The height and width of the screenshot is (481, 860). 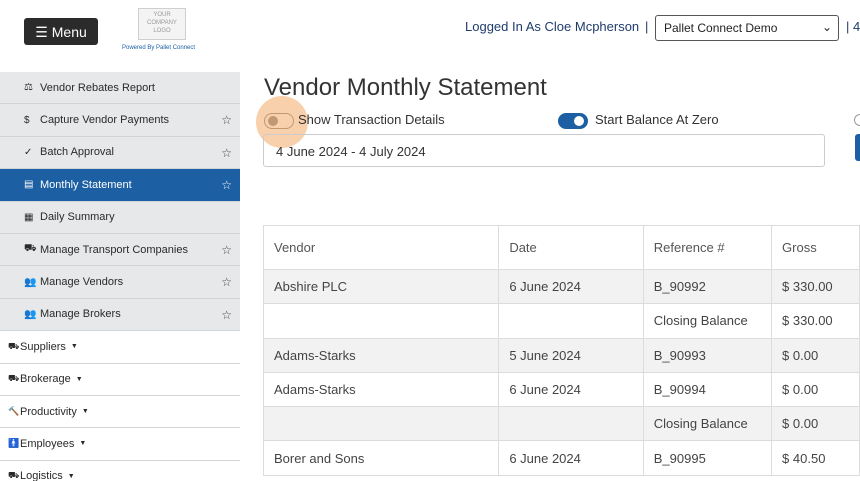 I want to click on table-cell: Adams-Starks, so click(x=381, y=389).